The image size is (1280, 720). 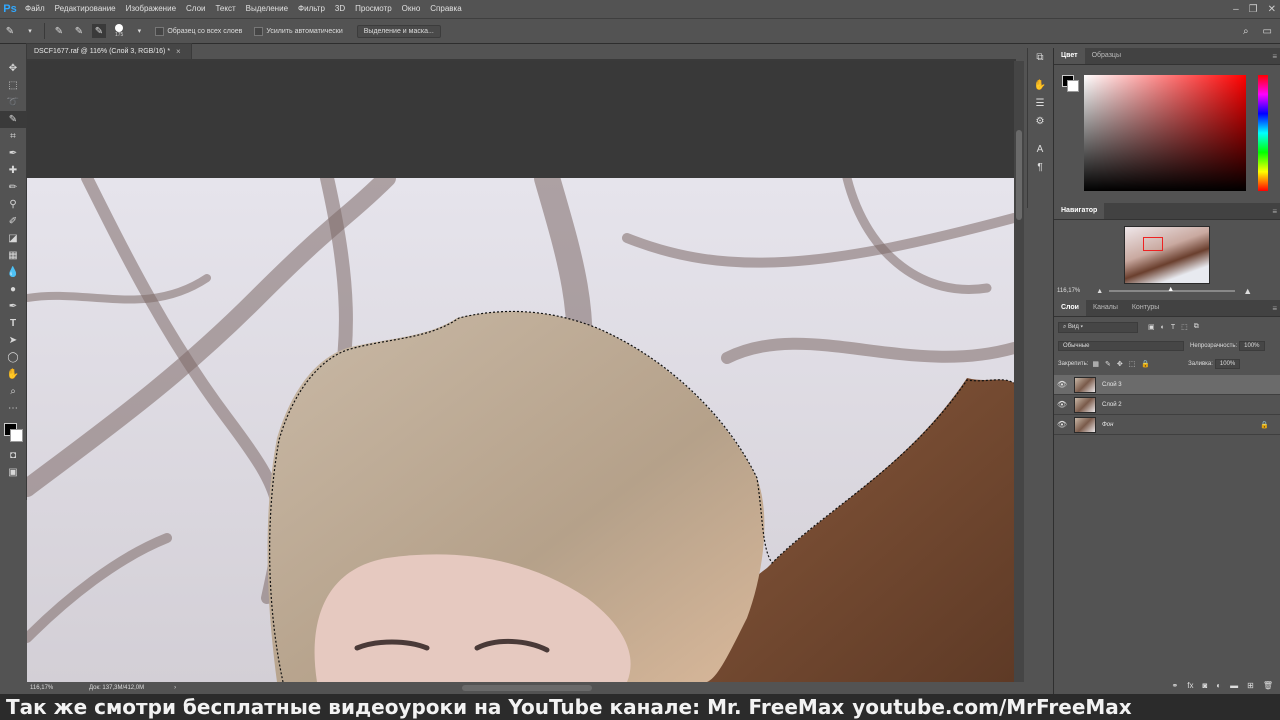 I want to click on clone-stamp-tool-icon: ⚲, so click(x=13, y=204).